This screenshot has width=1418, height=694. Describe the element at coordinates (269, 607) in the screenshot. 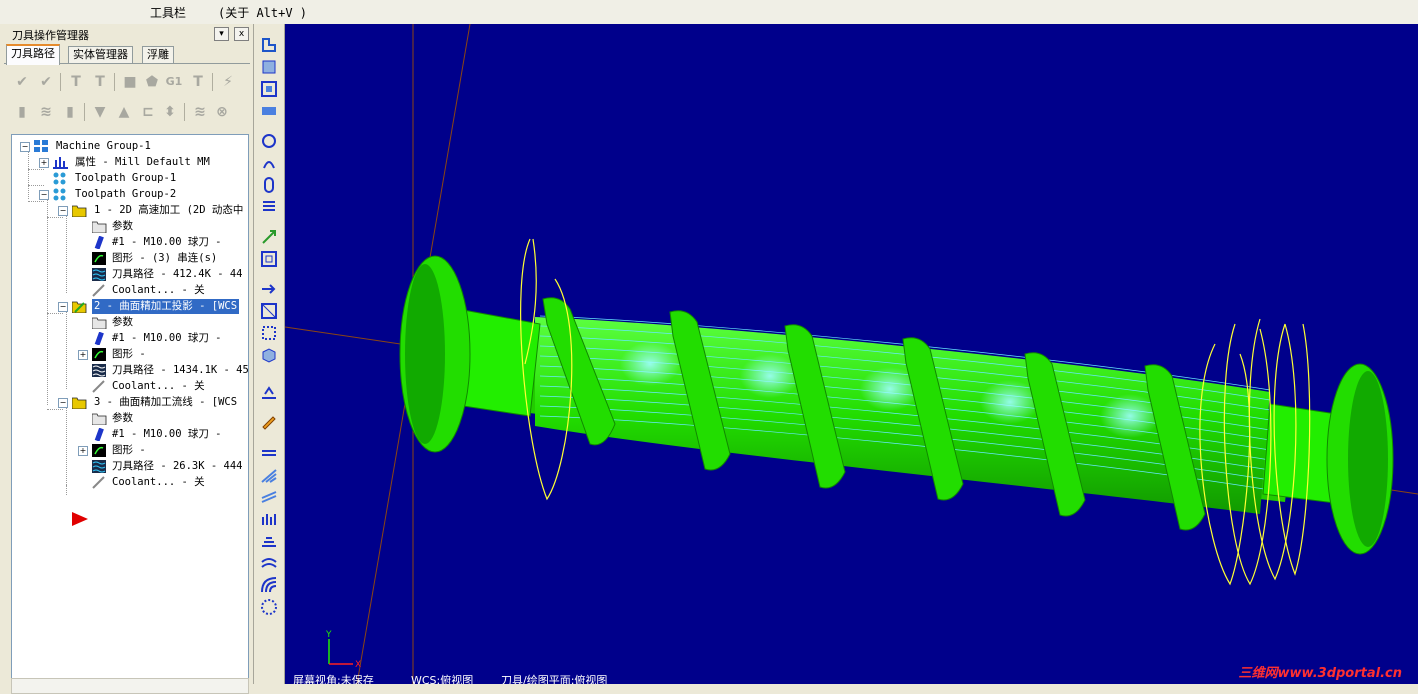

I see `scallop-icon` at that location.